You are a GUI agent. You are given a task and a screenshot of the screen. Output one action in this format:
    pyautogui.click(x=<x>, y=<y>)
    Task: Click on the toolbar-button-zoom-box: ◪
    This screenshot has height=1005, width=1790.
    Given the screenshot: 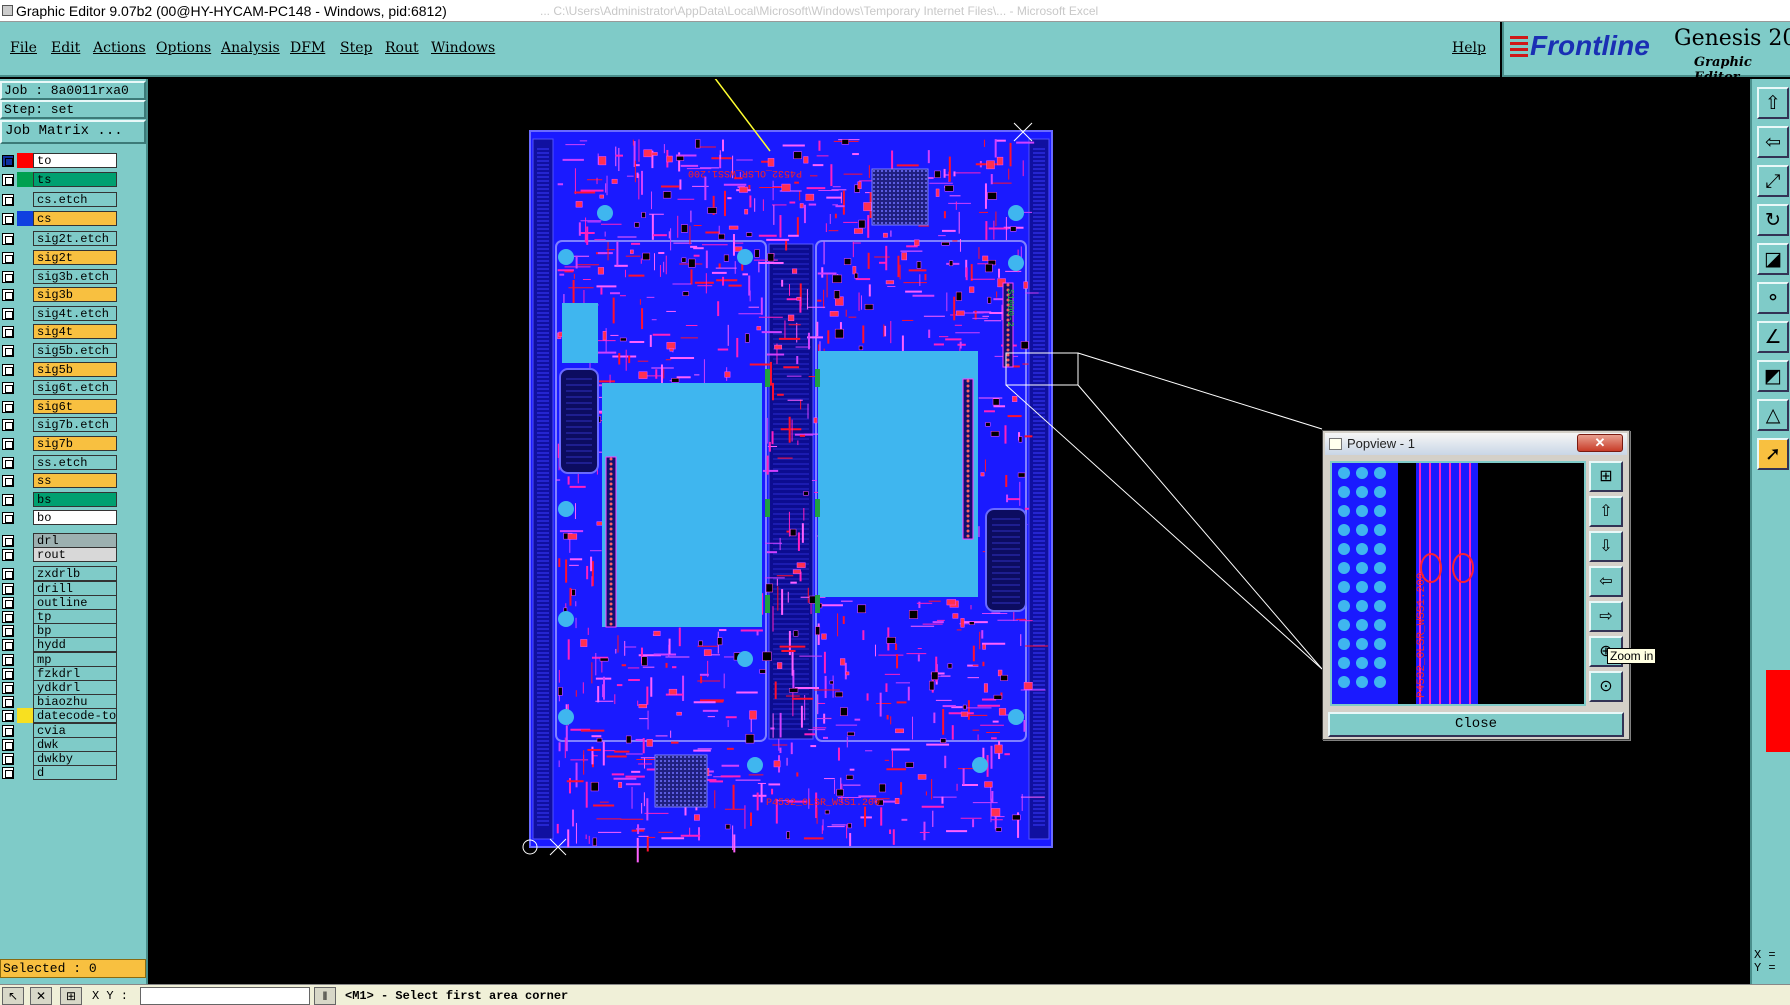 What is the action you would take?
    pyautogui.click(x=1773, y=259)
    